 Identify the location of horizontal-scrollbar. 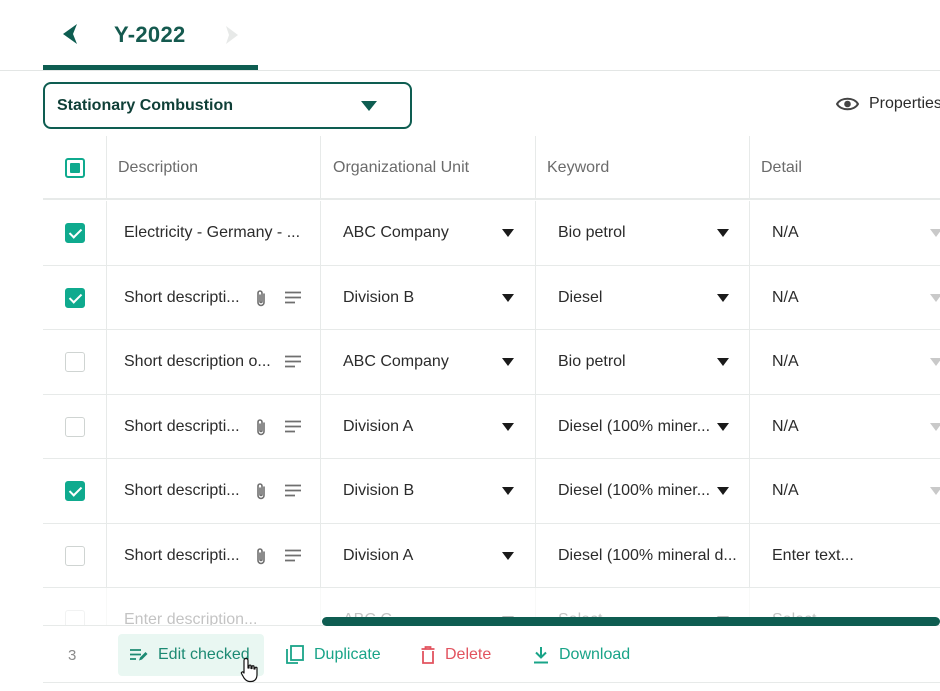
(631, 621).